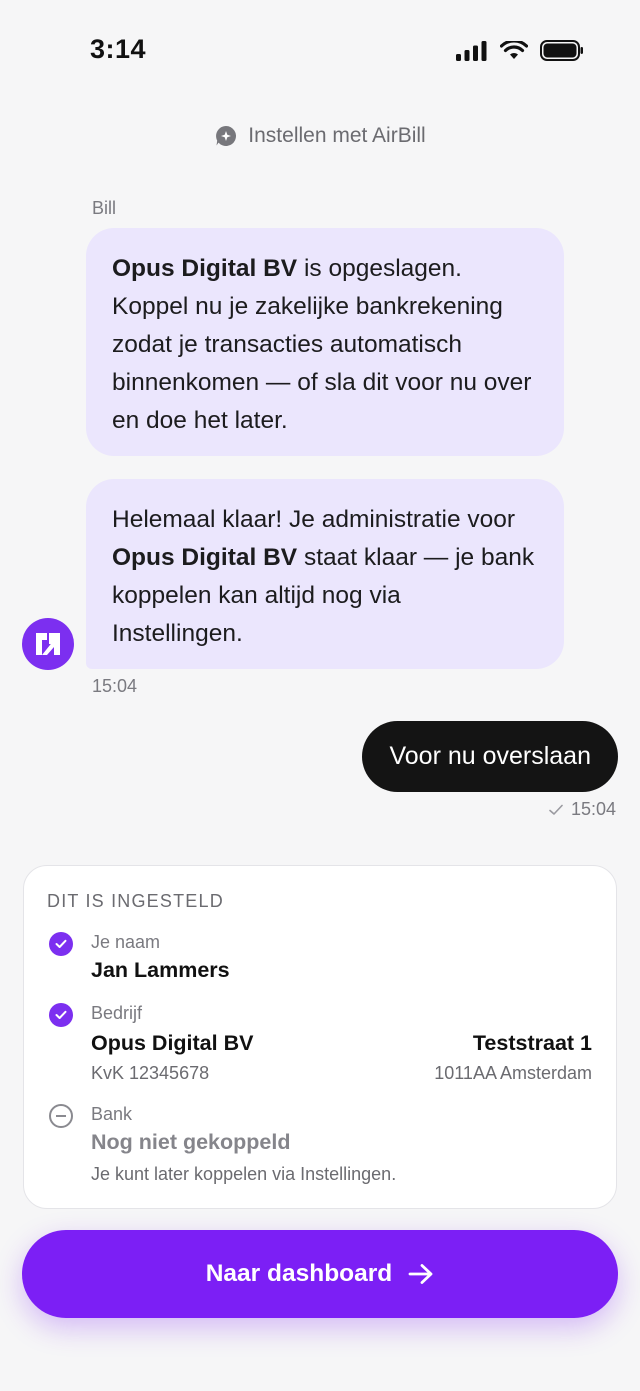 The height and width of the screenshot is (1391, 640). Describe the element at coordinates (532, 1043) in the screenshot. I see `company-street: Teststraat 1` at that location.